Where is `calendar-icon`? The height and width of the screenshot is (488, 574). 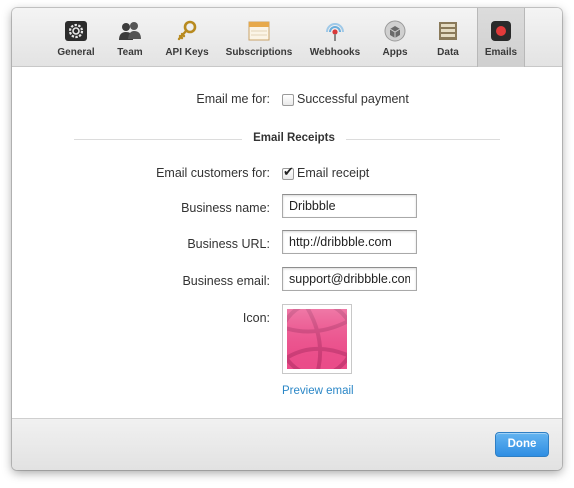
calendar-icon is located at coordinates (259, 31).